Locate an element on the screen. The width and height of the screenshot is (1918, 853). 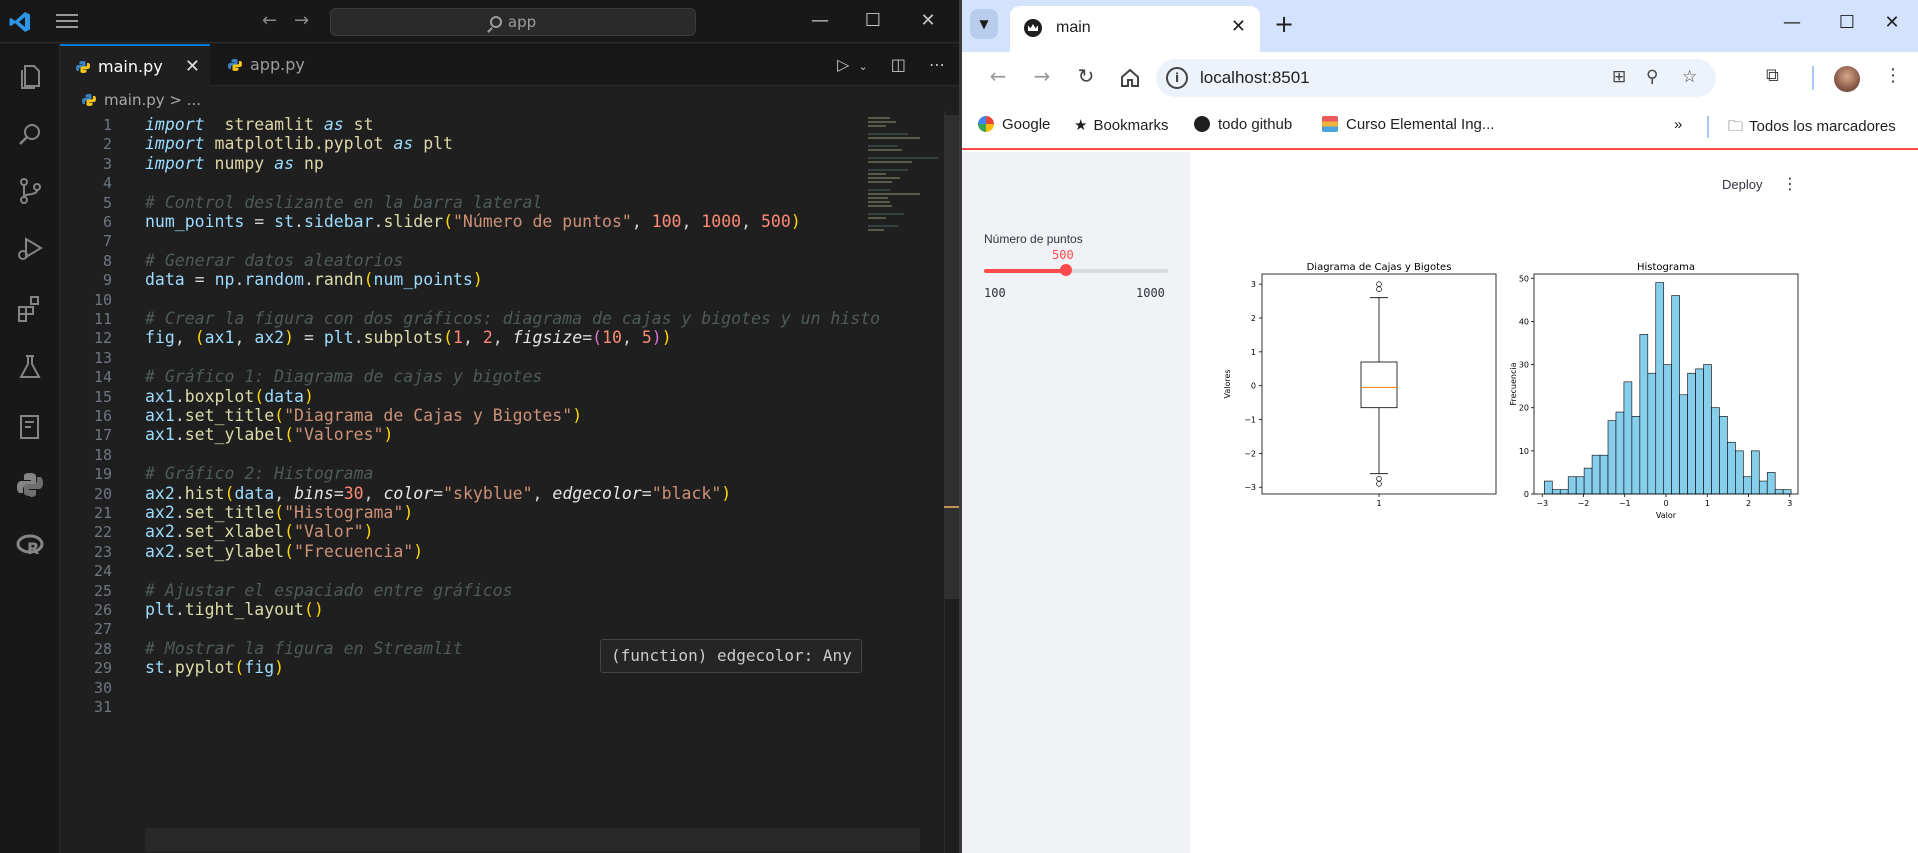
box-ylabel: Valores is located at coordinates (1227, 383).